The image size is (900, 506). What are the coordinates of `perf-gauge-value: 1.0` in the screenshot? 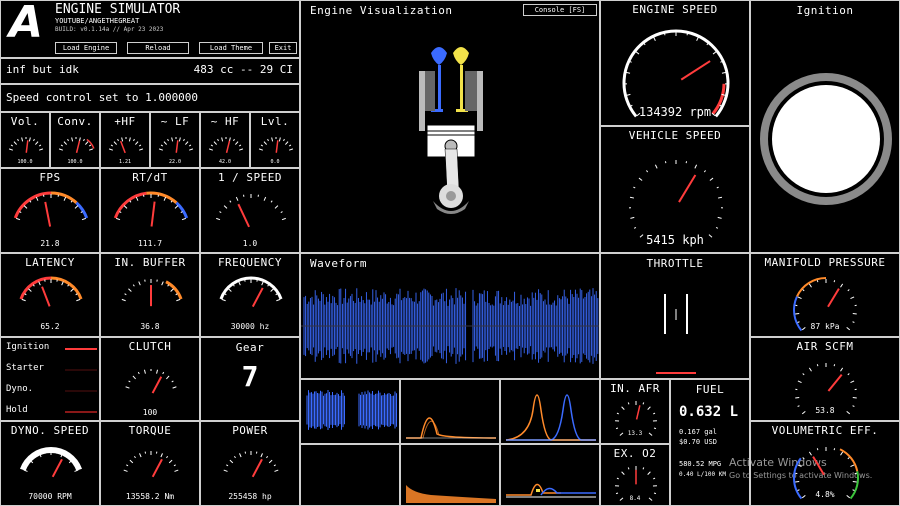 It's located at (250, 243).